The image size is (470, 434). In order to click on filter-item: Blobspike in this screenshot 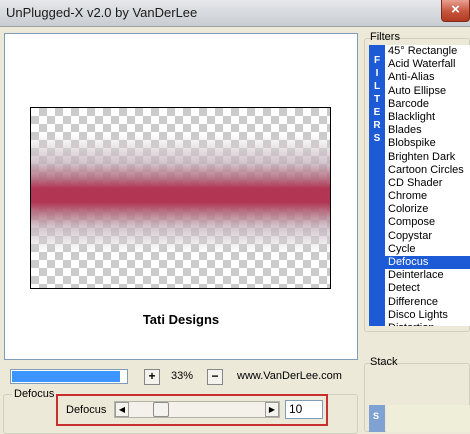, I will do `click(427, 143)`.